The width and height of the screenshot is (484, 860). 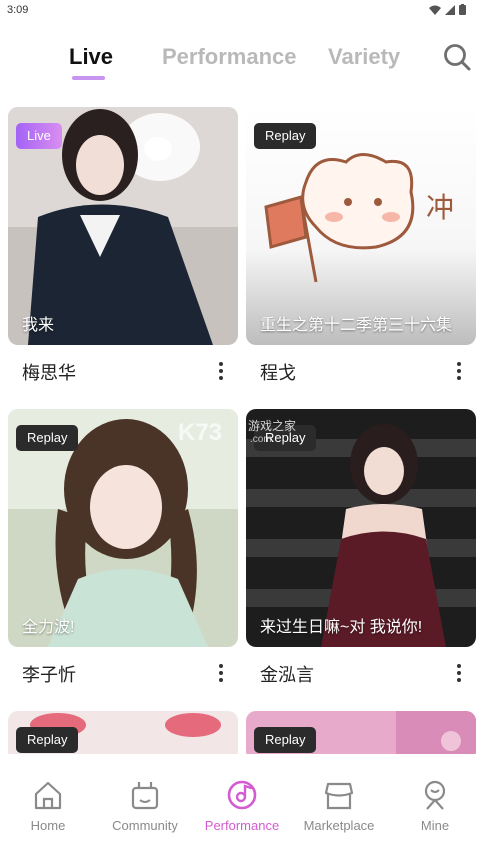 What do you see at coordinates (48, 795) in the screenshot?
I see `home-icon` at bounding box center [48, 795].